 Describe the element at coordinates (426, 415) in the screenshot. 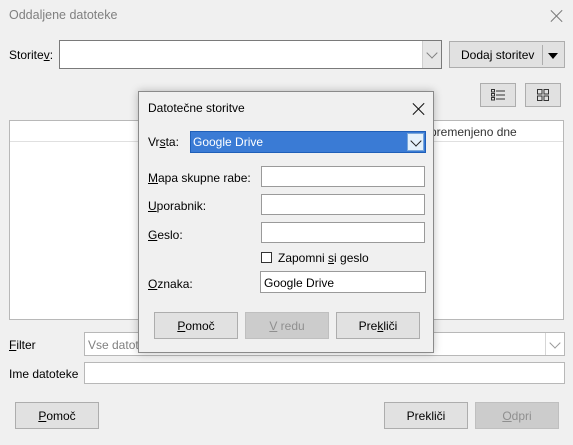

I see `cancel-button: Prekliči` at that location.